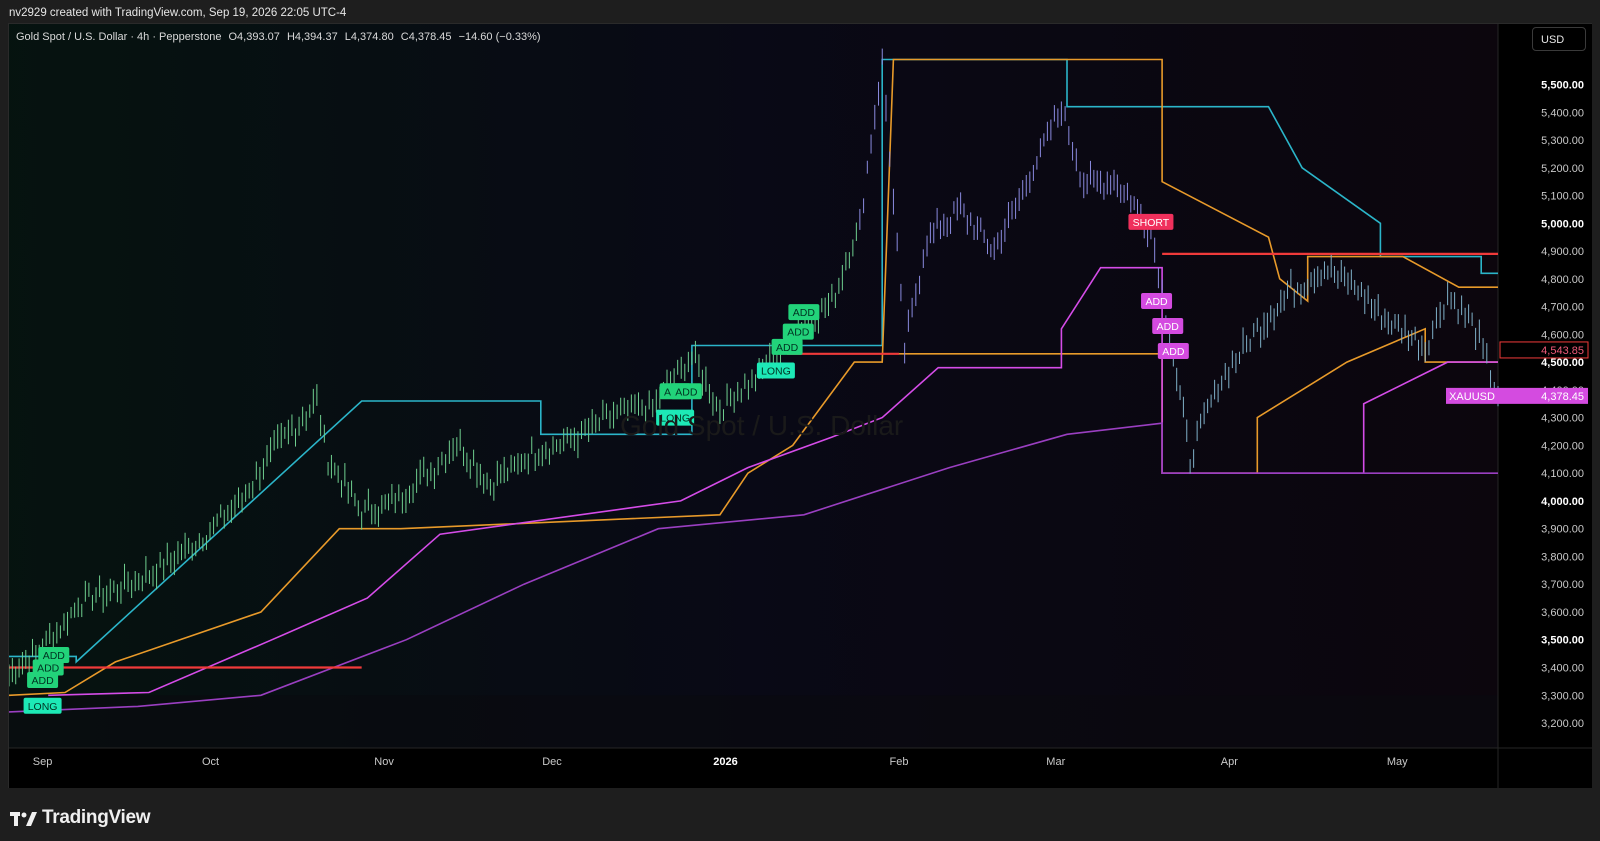 Image resolution: width=1600 pixels, height=841 pixels. I want to click on price-tick-label: 5,300.00, so click(1562, 141).